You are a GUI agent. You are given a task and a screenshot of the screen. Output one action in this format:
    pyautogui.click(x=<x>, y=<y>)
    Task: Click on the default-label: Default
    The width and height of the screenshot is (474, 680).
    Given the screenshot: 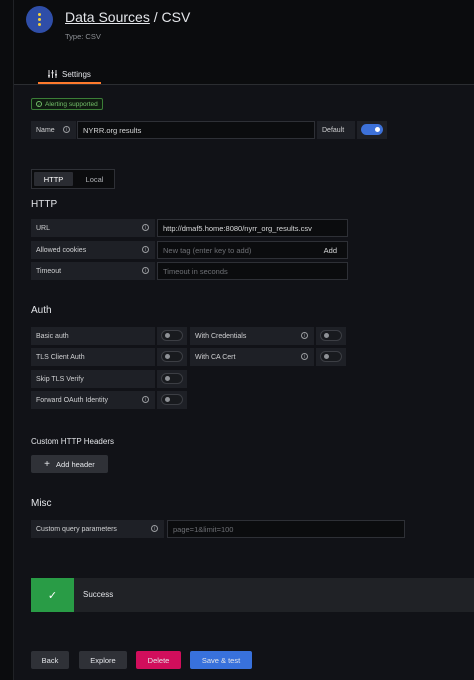 What is the action you would take?
    pyautogui.click(x=336, y=130)
    